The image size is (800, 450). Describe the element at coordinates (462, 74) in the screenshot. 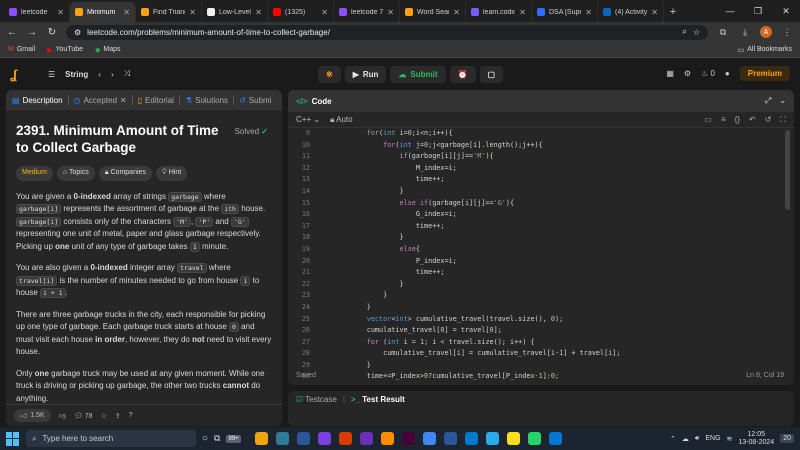

I see `timer-button: ⏰` at that location.